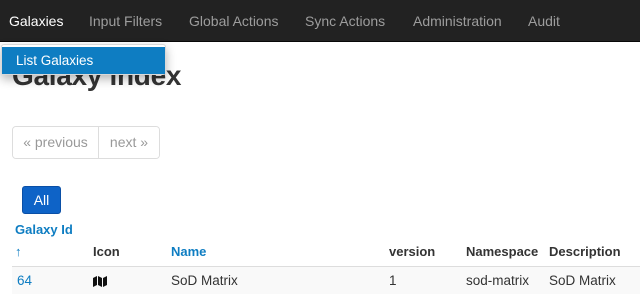 The width and height of the screenshot is (640, 294). Describe the element at coordinates (498, 280) in the screenshot. I see `cell-namespace: sod-matrix` at that location.